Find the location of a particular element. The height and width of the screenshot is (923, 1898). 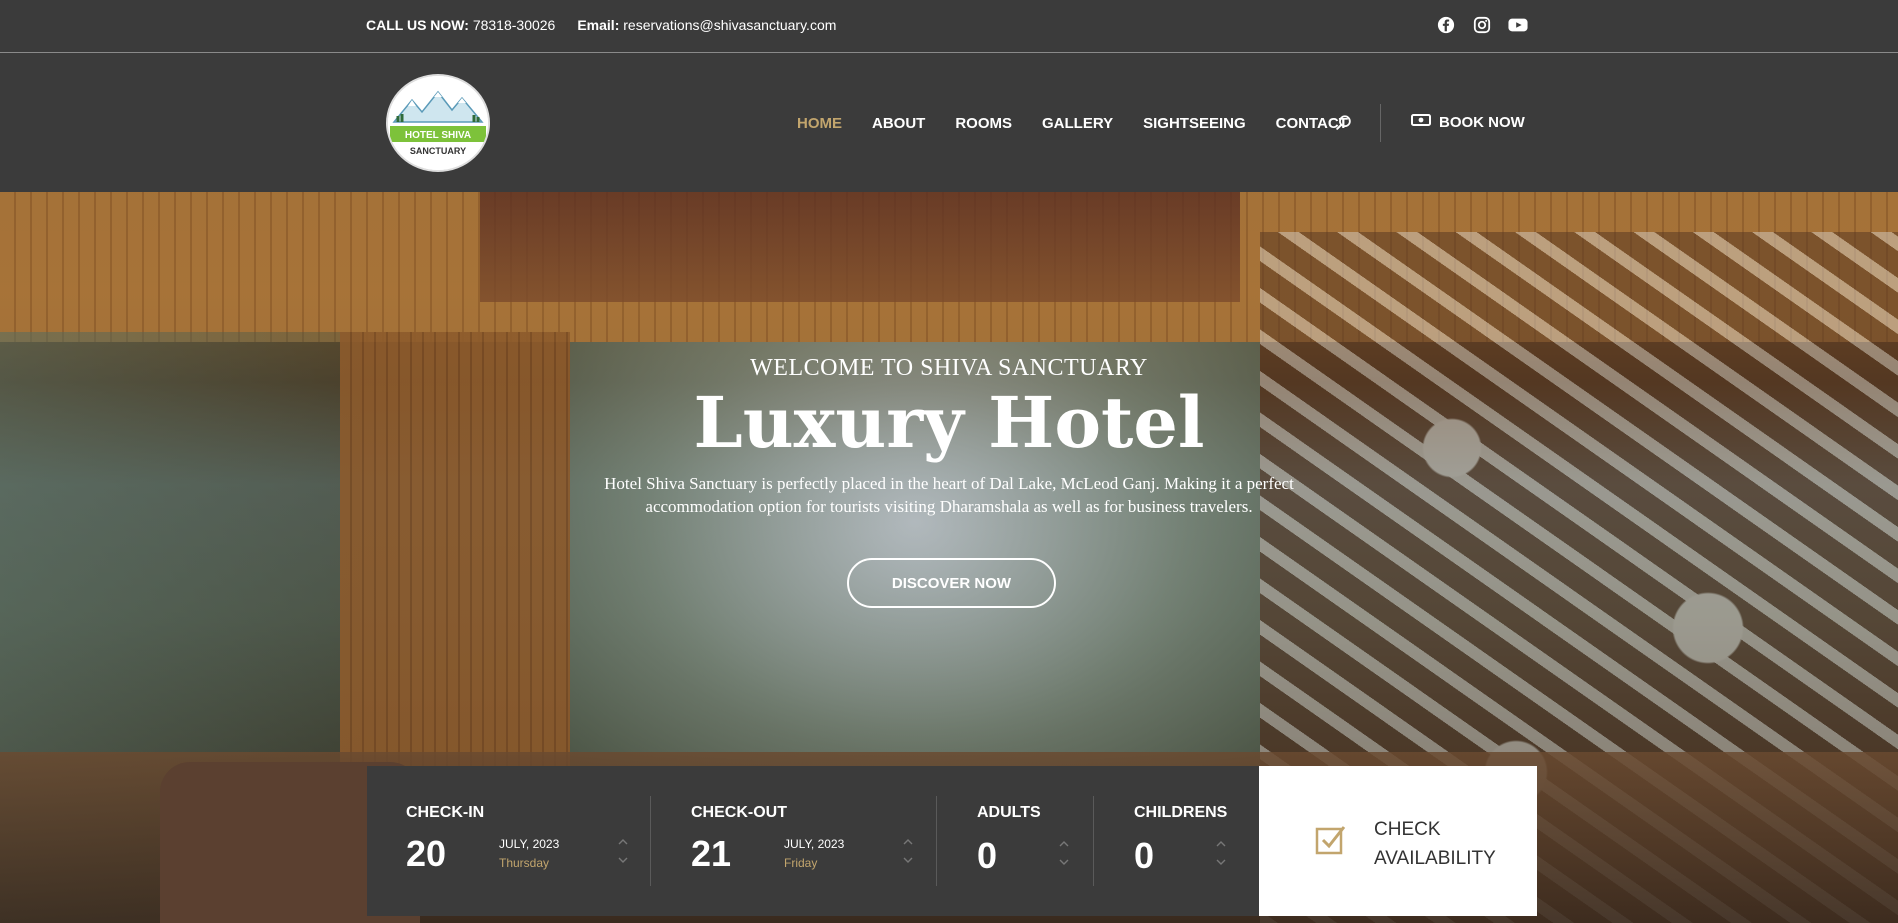

money-icon is located at coordinates (1421, 122).